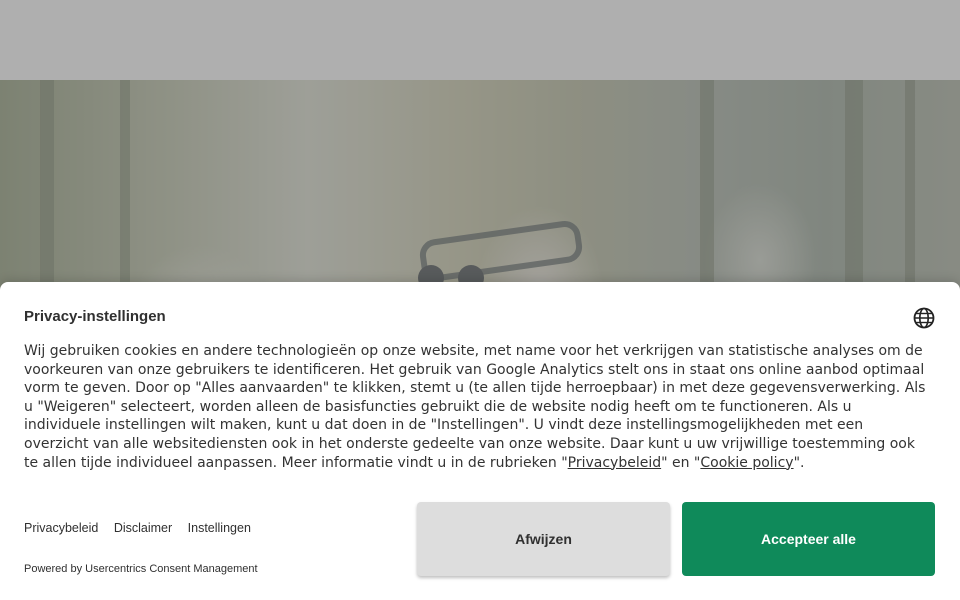  I want to click on description-quote: ", so click(562, 462).